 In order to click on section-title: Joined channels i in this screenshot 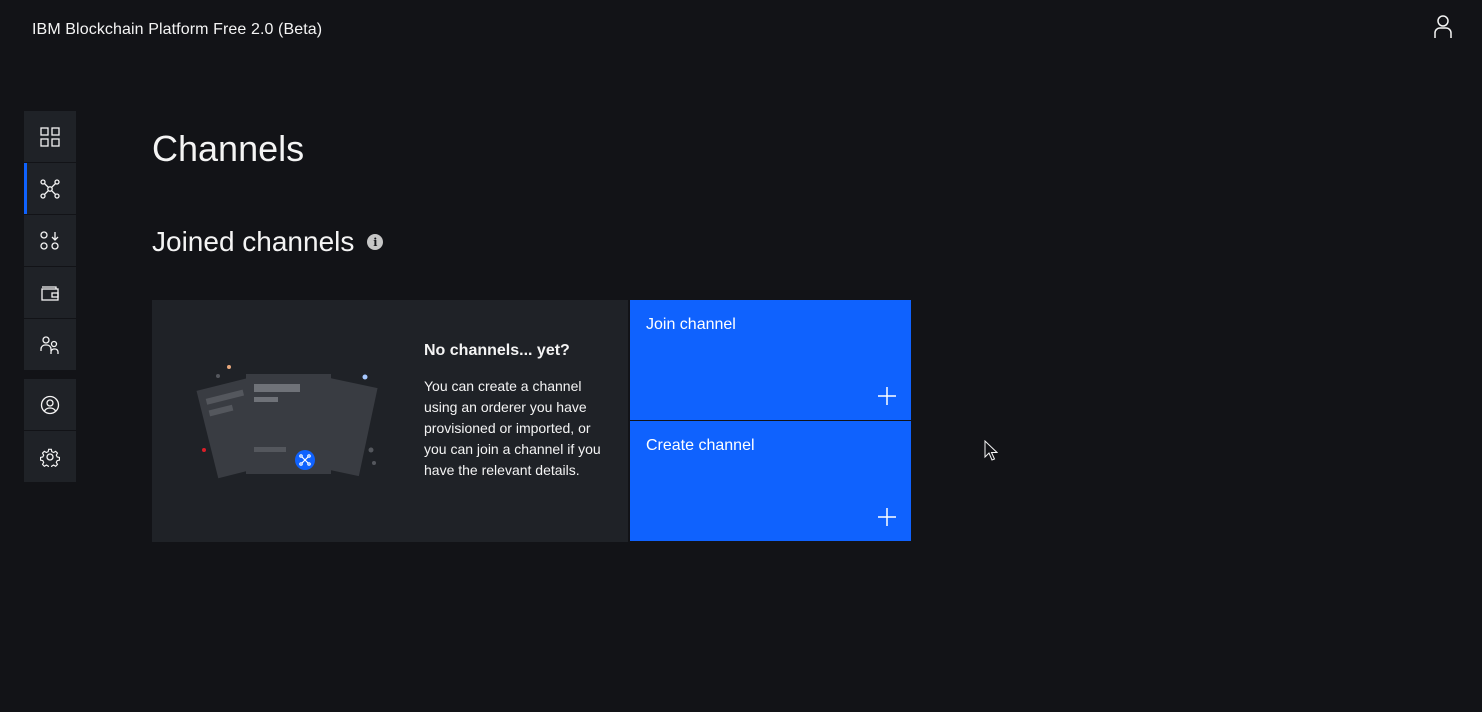, I will do `click(268, 242)`.